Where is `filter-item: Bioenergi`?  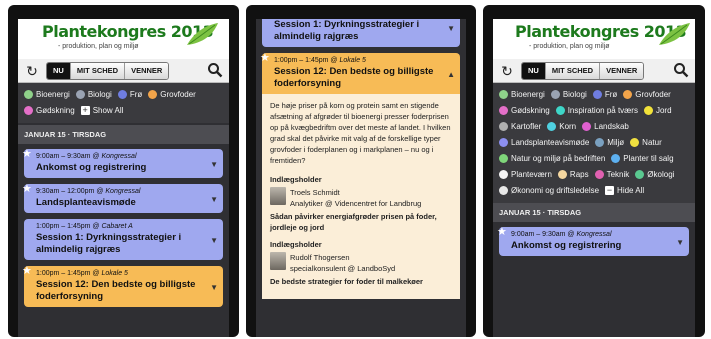 filter-item: Bioenergi is located at coordinates (522, 94).